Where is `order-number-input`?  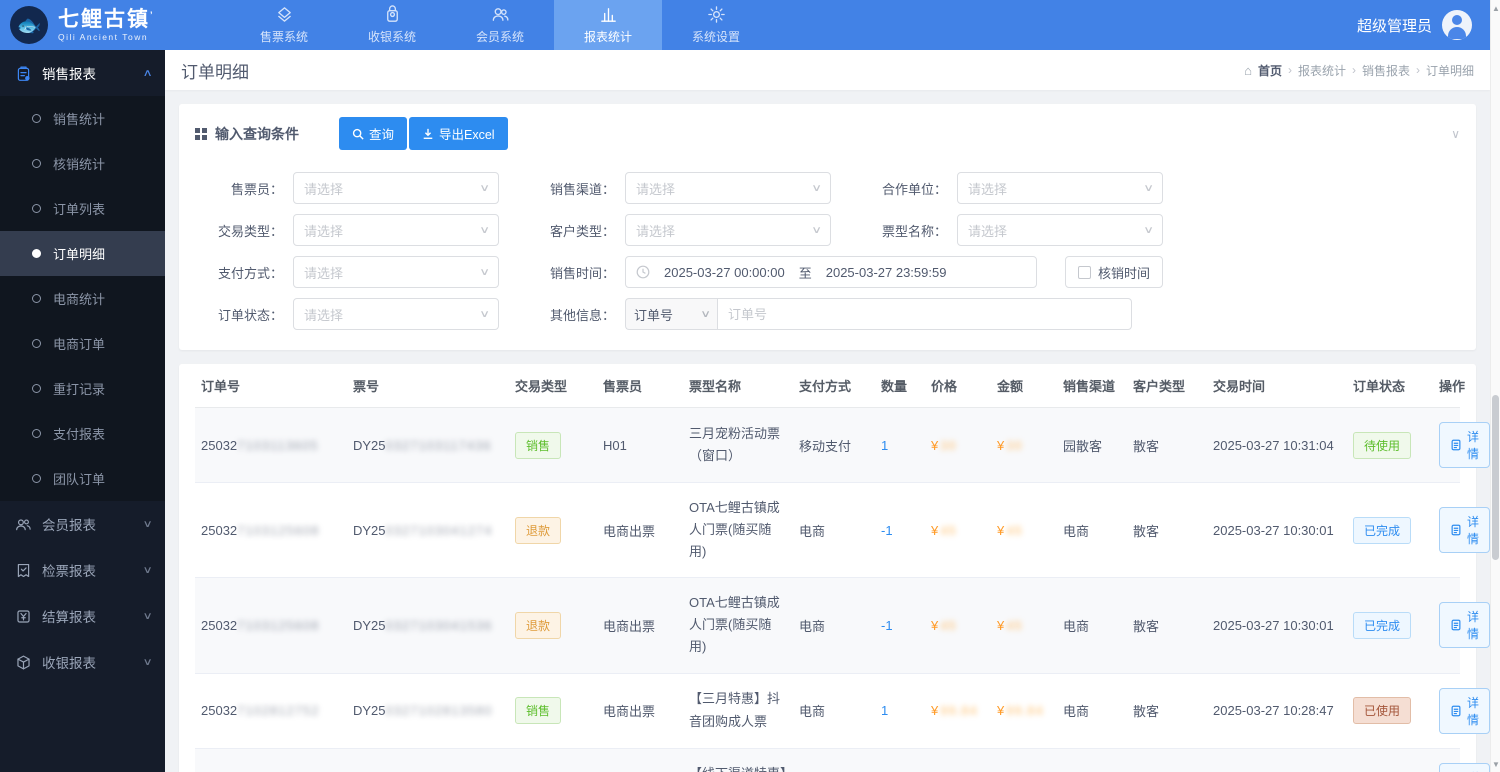 order-number-input is located at coordinates (924, 314).